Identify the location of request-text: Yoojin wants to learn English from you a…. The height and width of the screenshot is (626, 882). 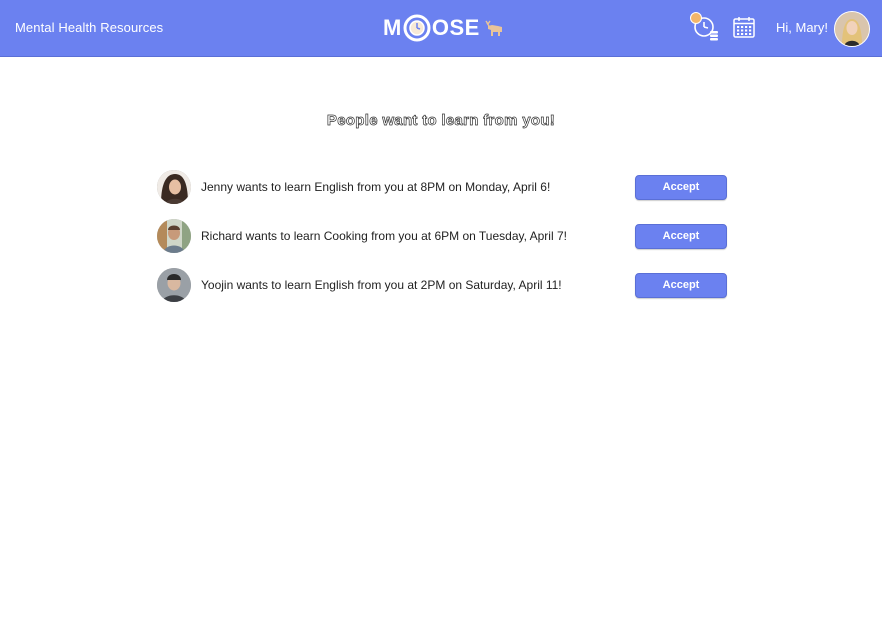
(381, 285).